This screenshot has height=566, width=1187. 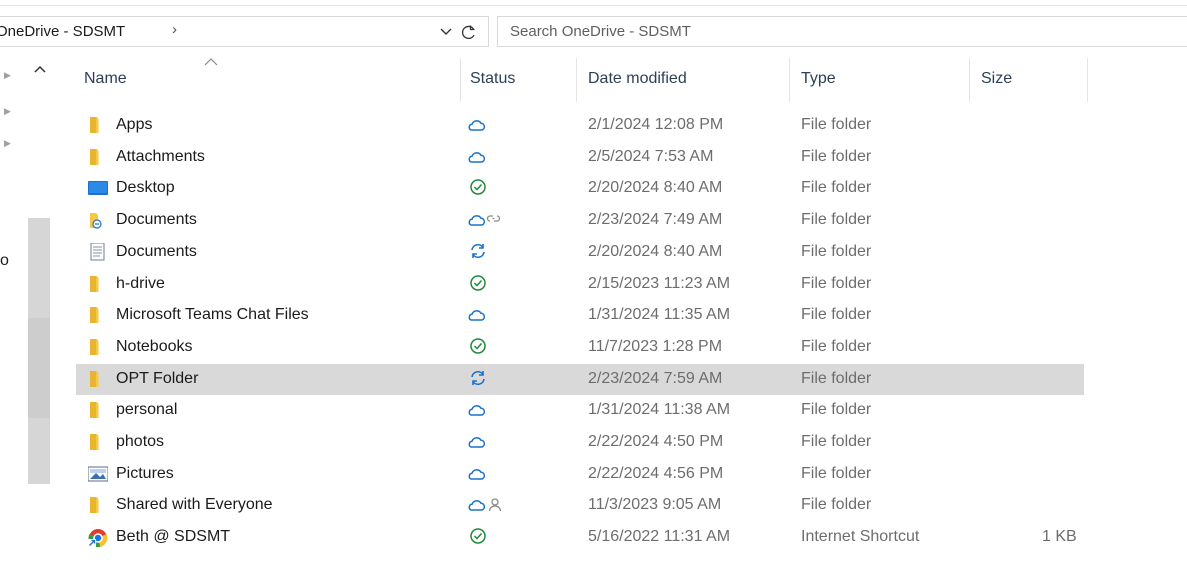 I want to click on file-date-modified: 5/16/2022 11:31 AM, so click(x=659, y=537).